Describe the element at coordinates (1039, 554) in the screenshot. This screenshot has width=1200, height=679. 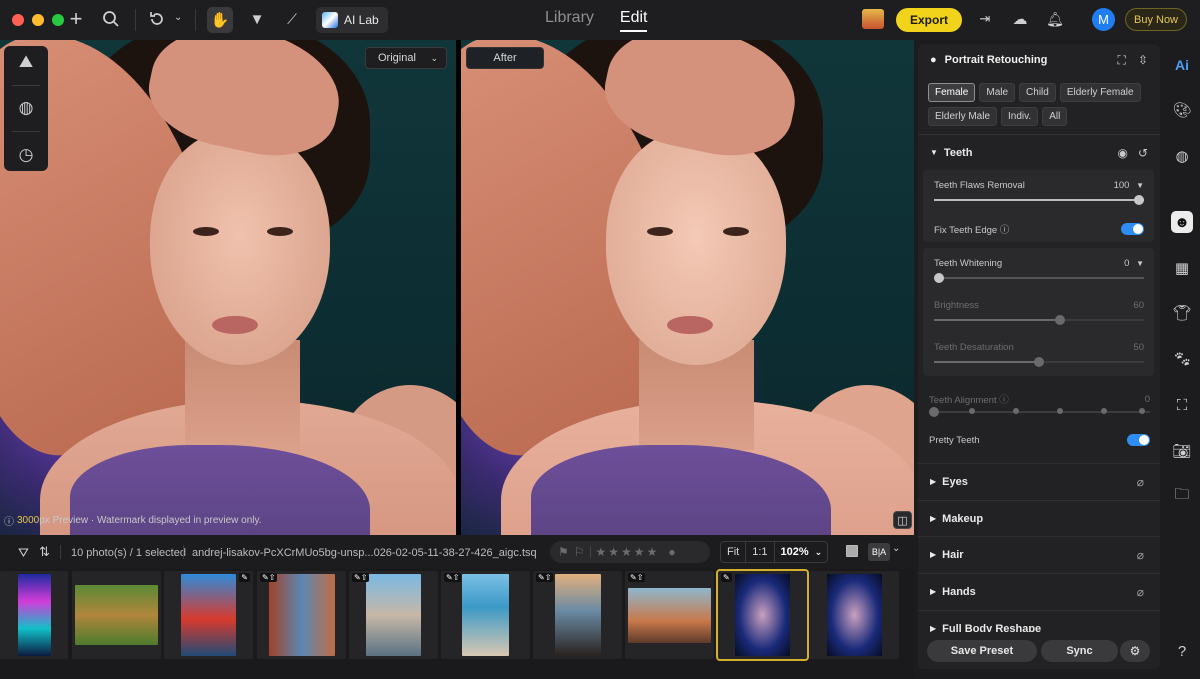
I see `hair-section-header: ▶ Hair ⌀` at that location.